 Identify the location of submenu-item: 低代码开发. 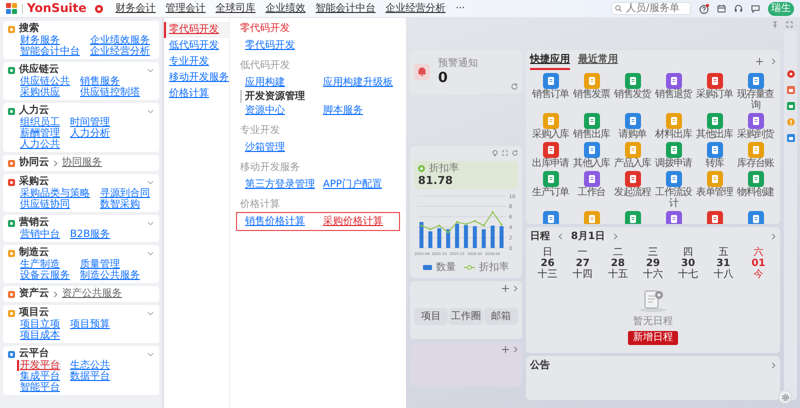
(196, 46).